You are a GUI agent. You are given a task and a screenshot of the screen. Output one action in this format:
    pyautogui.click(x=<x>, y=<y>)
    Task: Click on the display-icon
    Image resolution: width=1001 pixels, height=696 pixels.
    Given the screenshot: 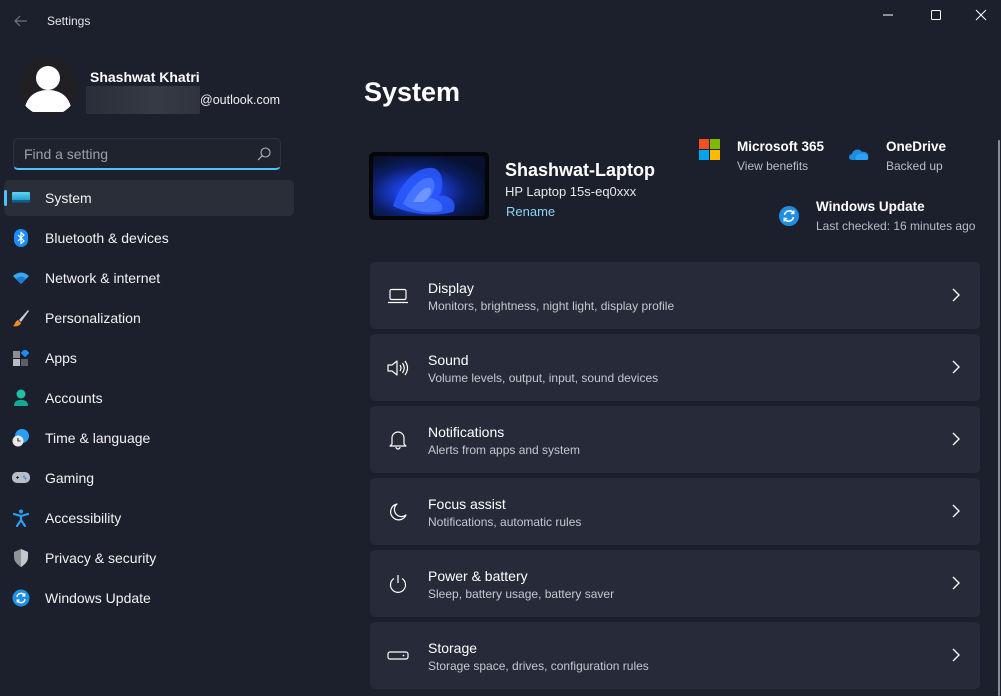 What is the action you would take?
    pyautogui.click(x=398, y=296)
    